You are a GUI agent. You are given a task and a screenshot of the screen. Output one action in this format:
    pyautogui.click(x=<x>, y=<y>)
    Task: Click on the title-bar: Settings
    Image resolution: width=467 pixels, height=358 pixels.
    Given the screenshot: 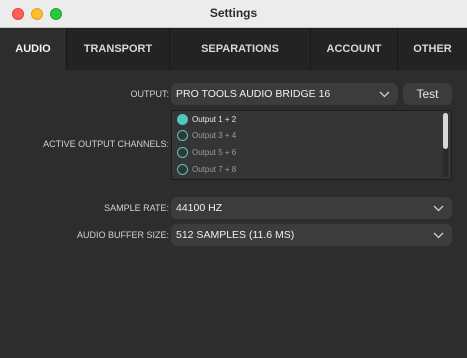 What is the action you would take?
    pyautogui.click(x=233, y=14)
    